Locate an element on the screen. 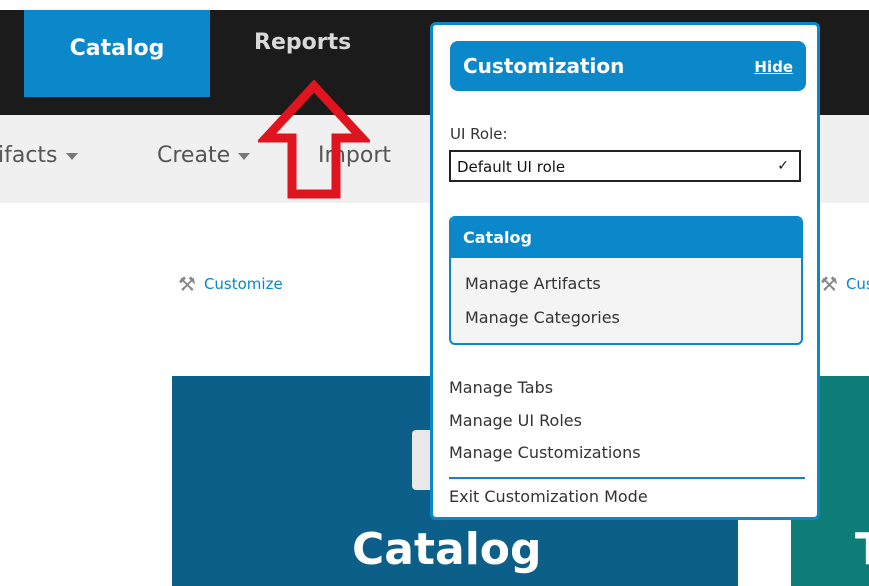 This screenshot has height=586, width=869. catalog-tile-title: Catalog is located at coordinates (447, 549).